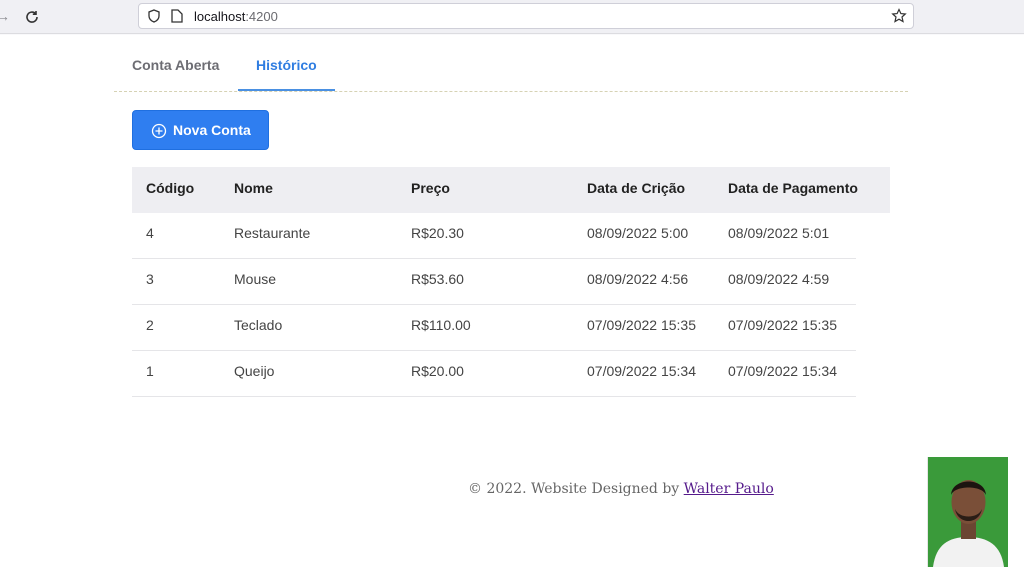 This screenshot has height=576, width=1024. What do you see at coordinates (511, 63) in the screenshot?
I see `tab-bar: Conta Aberta Histórico` at bounding box center [511, 63].